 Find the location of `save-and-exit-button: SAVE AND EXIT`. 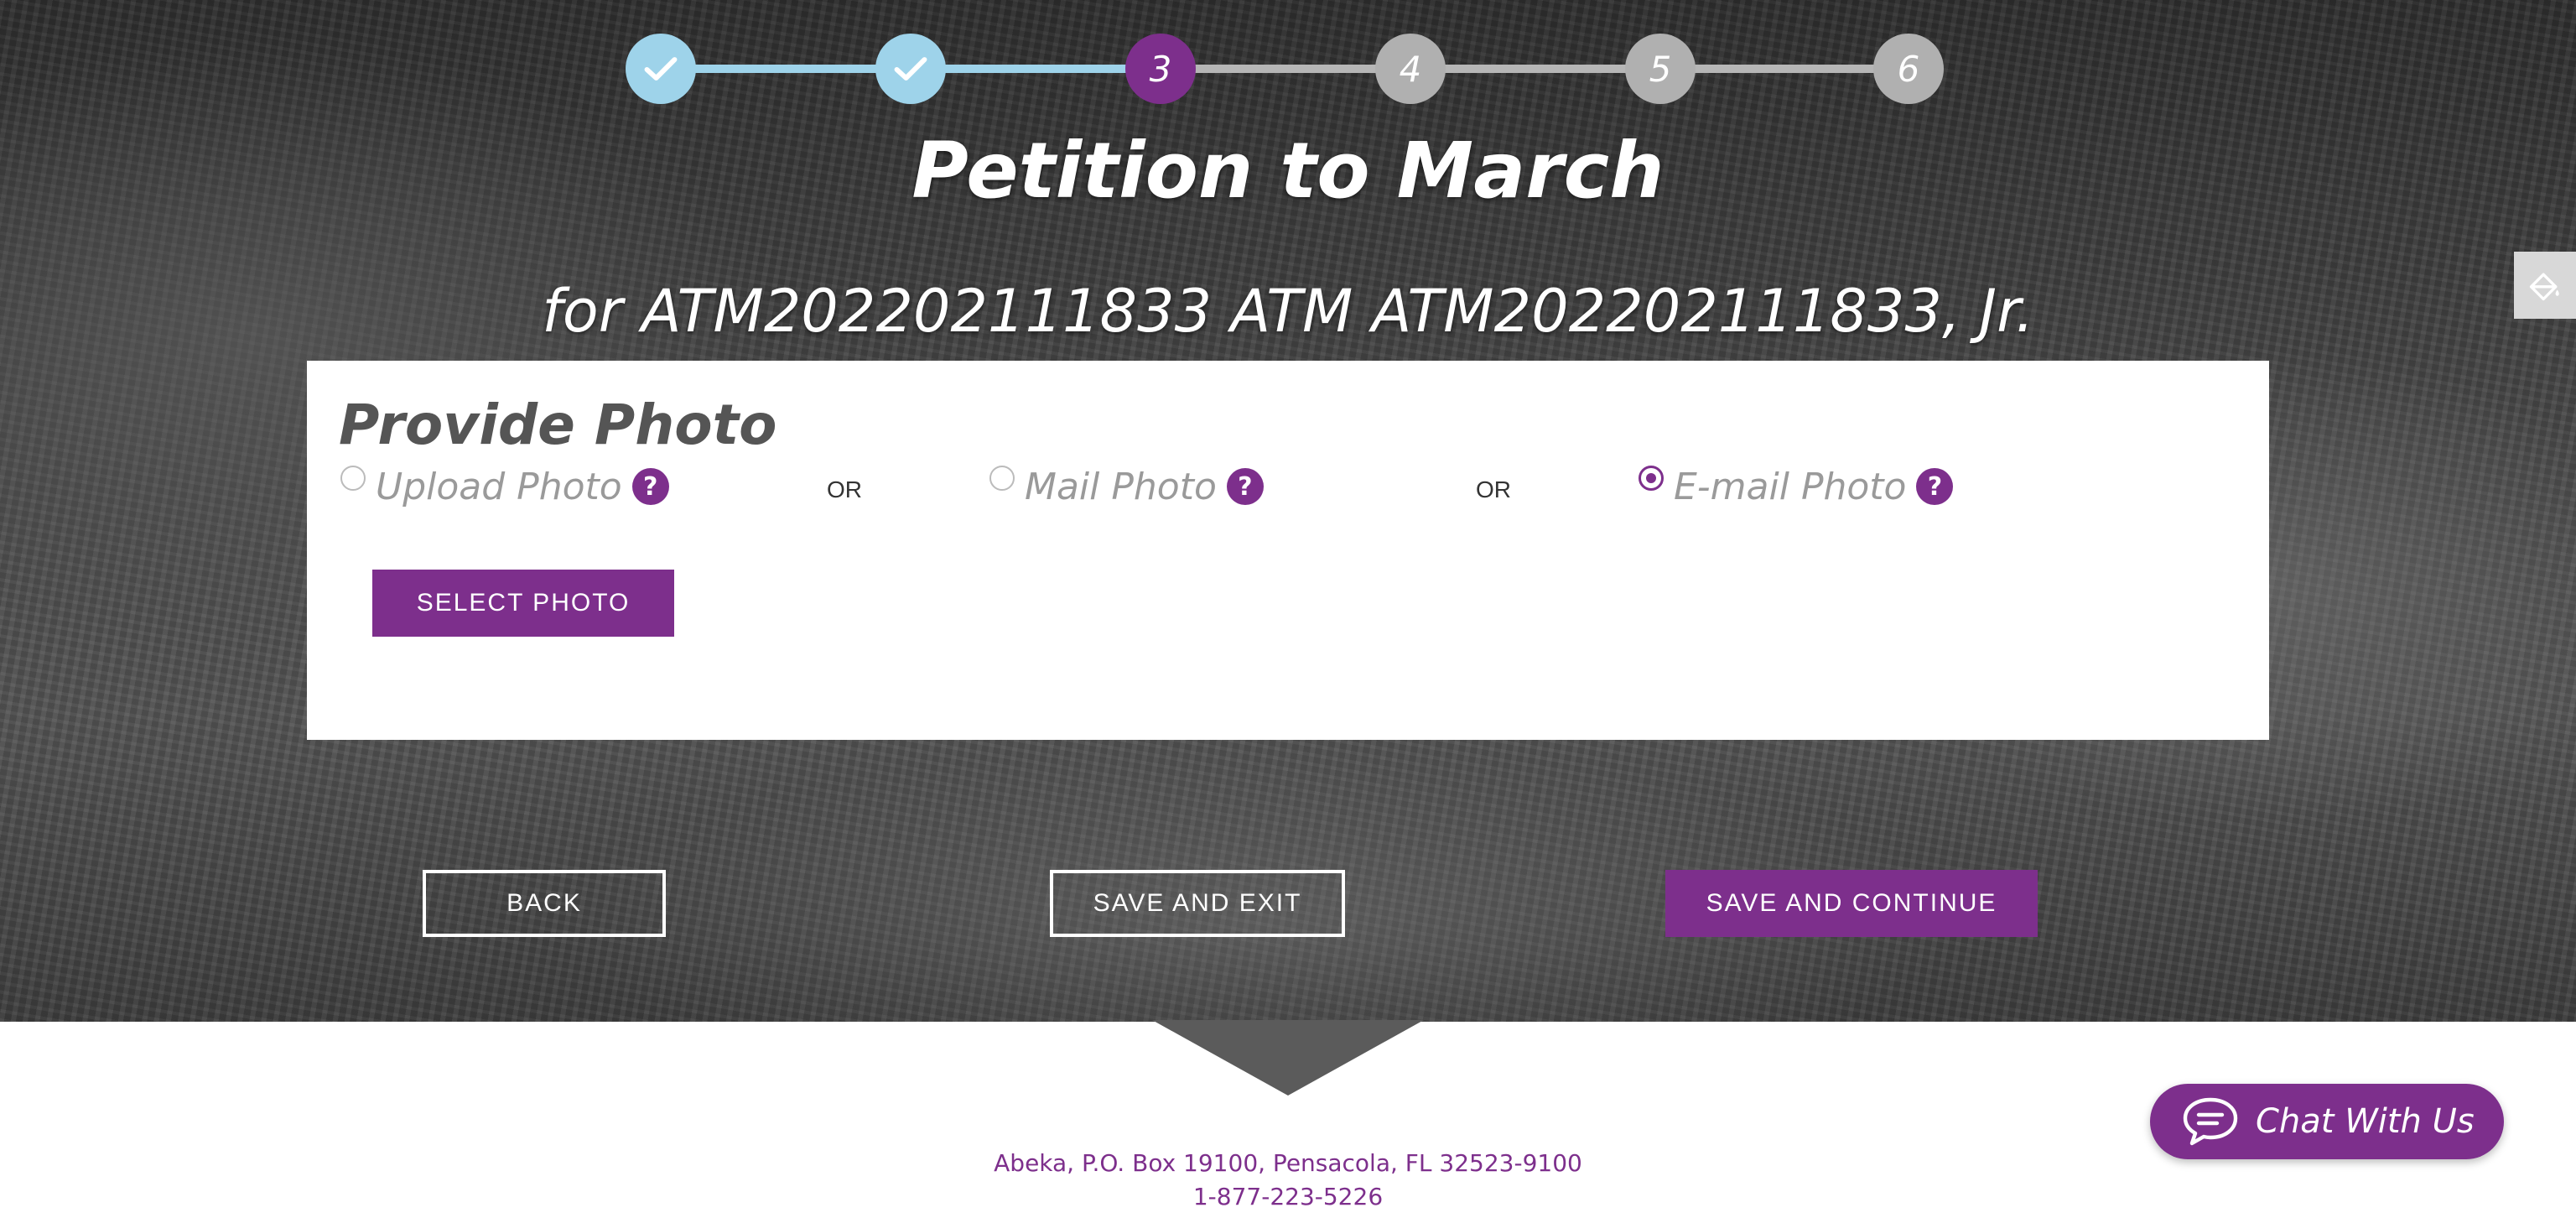

save-and-exit-button: SAVE AND EXIT is located at coordinates (1197, 904).